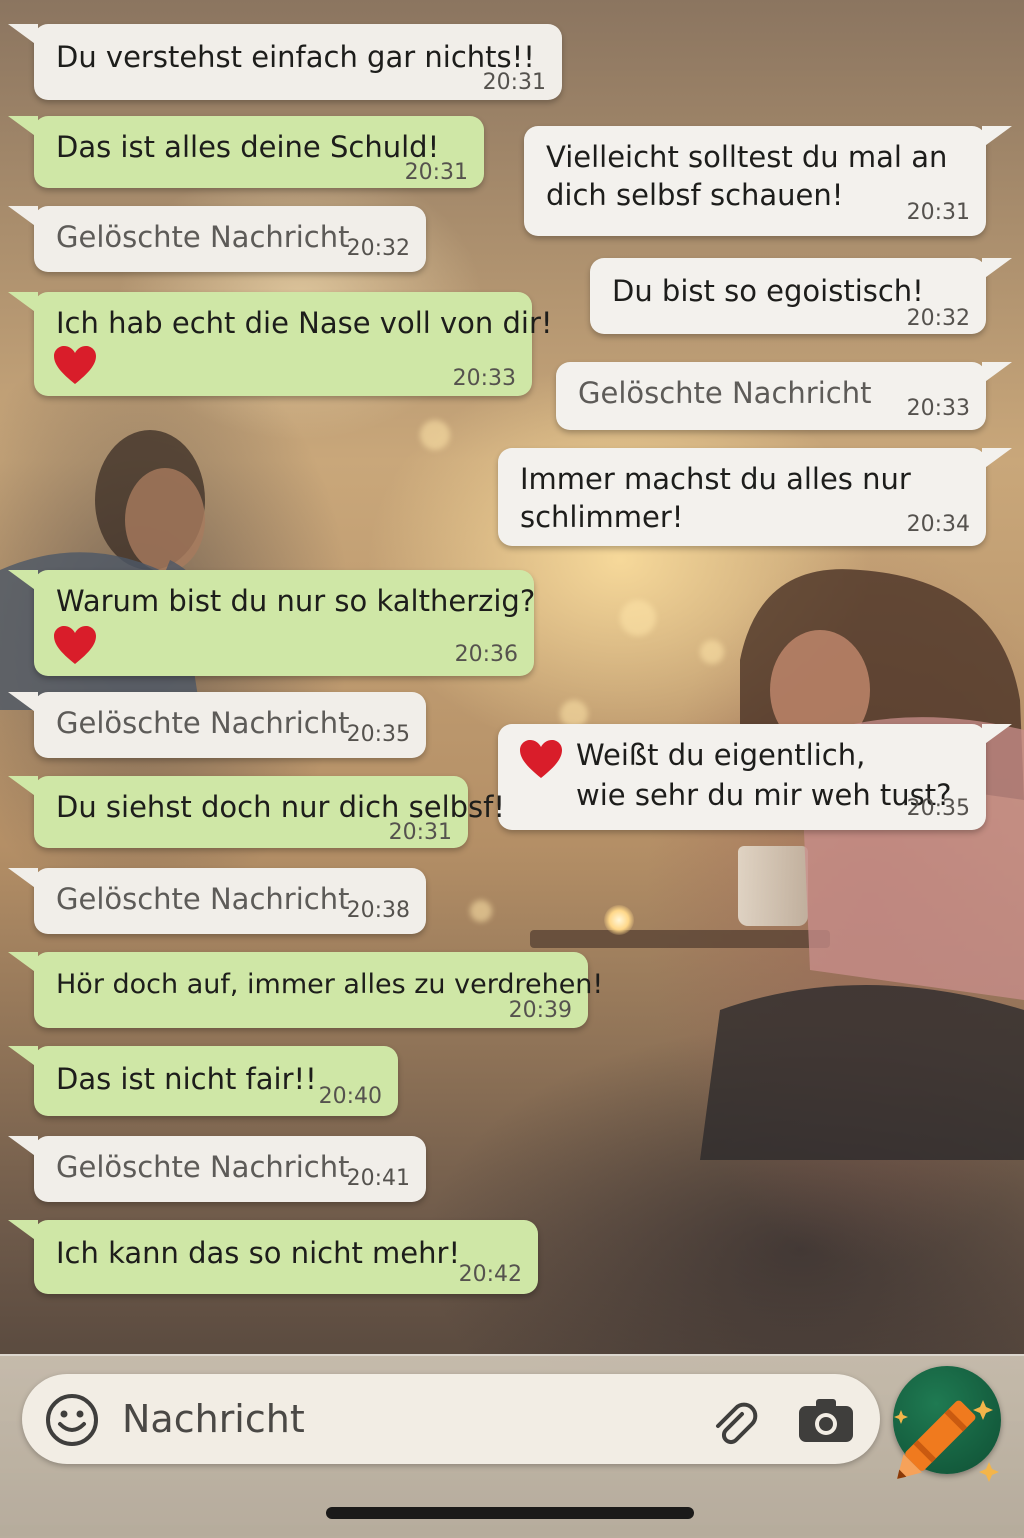 This screenshot has height=1538, width=1024. I want to click on message-text: Warum bist du nur so kaltherzig?, so click(296, 601).